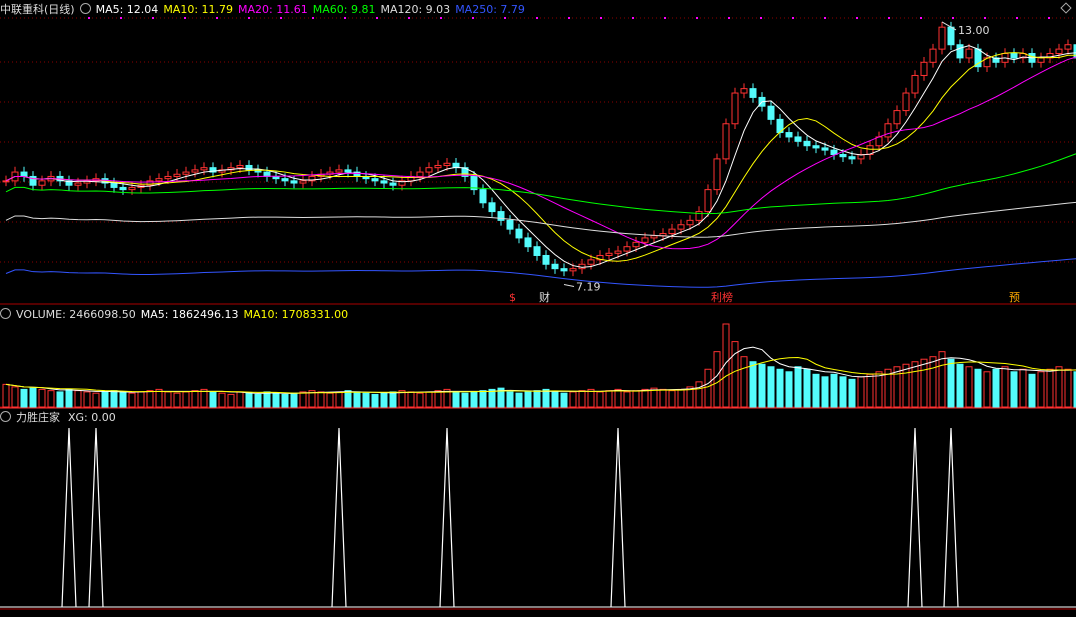 The image size is (1076, 617). Describe the element at coordinates (1014, 297) in the screenshot. I see `event-tag-forecast: 预` at that location.